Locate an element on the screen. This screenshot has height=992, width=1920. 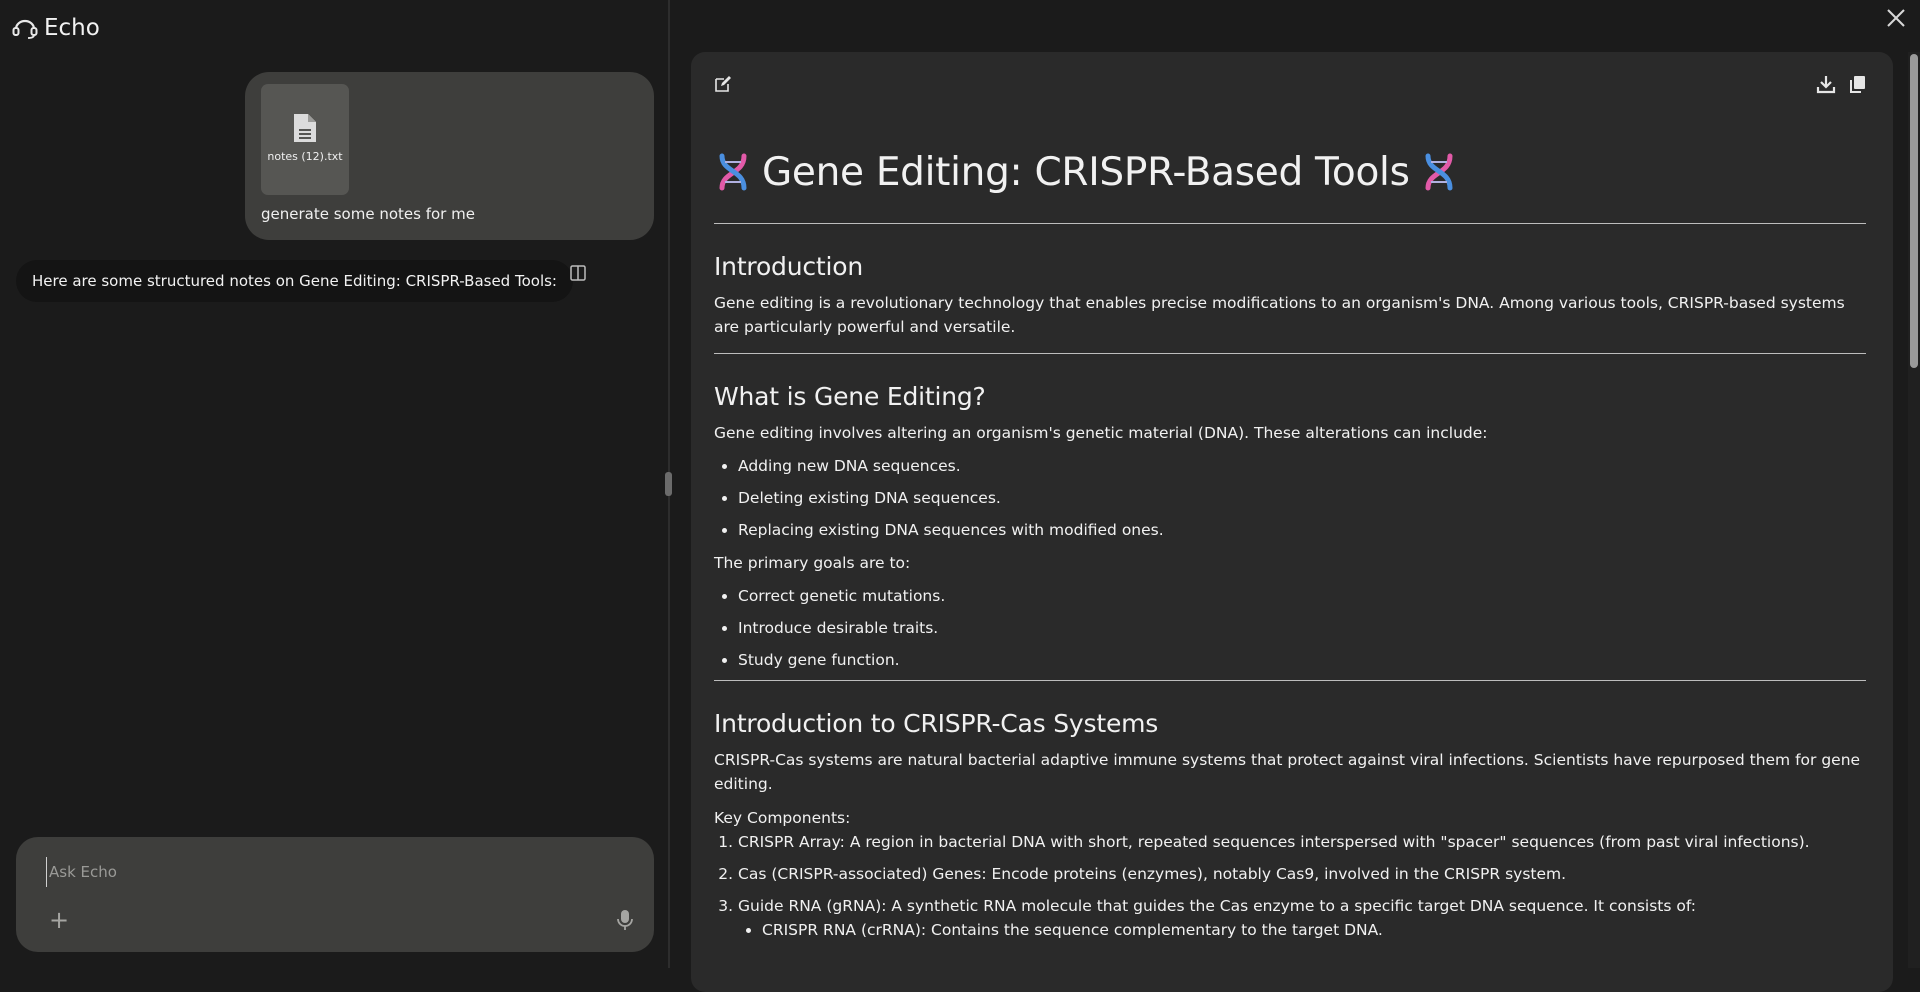
list-item: Study gene function. is located at coordinates (1302, 660).